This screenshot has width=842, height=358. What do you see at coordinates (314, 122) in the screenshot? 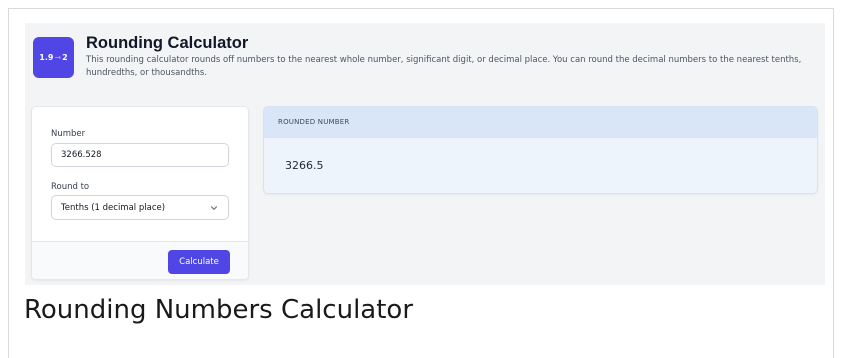
I see `result-label: ROUNDED NUMBER` at bounding box center [314, 122].